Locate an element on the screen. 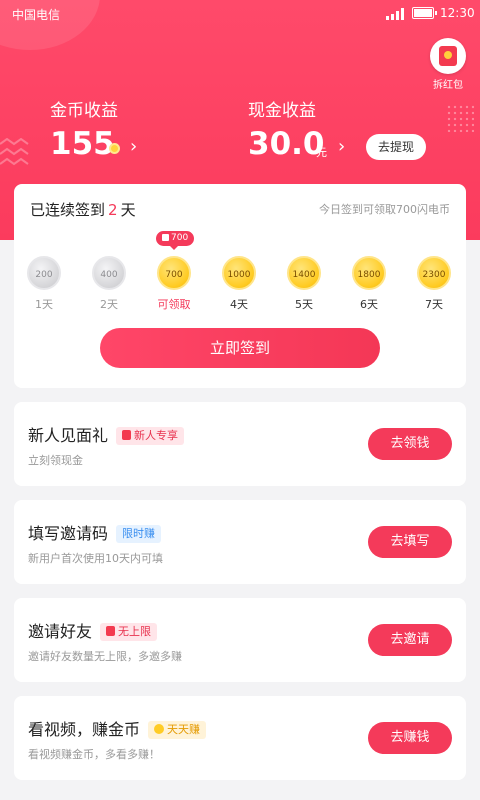  task-title: 新人见面礼 新人专享 is located at coordinates (106, 434).